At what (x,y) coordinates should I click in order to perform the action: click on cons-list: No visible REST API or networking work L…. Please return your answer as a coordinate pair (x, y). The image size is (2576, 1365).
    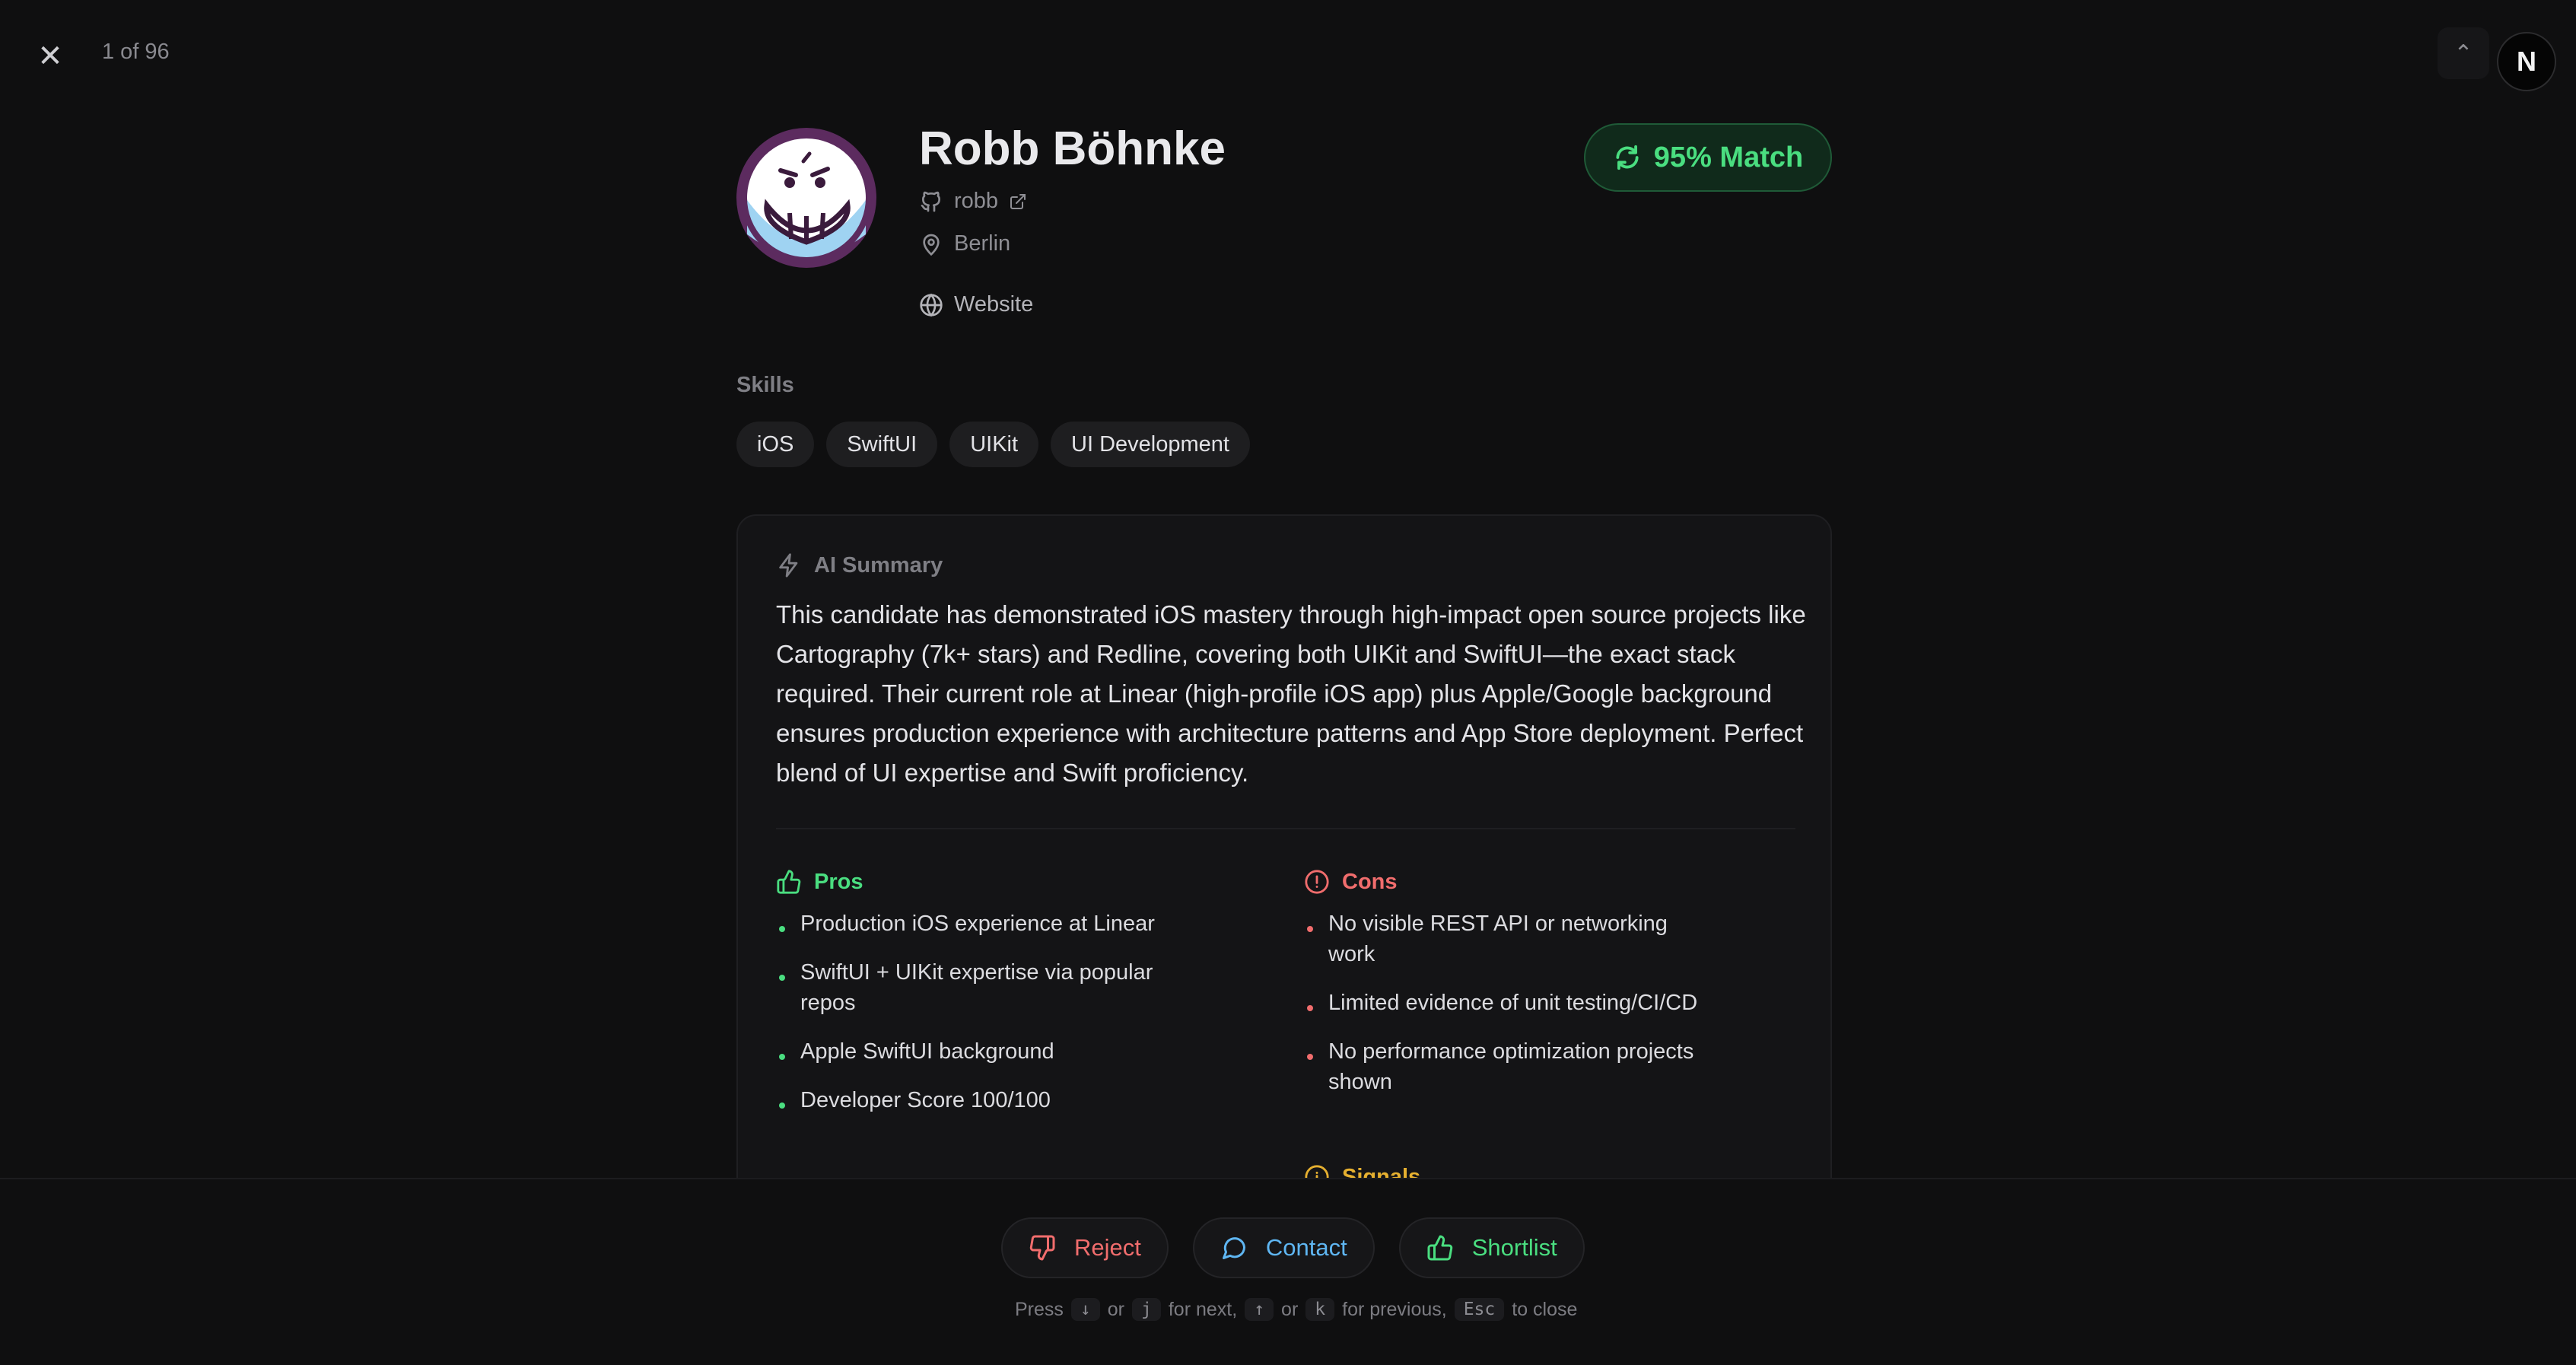
    Looking at the image, I should click on (1510, 1012).